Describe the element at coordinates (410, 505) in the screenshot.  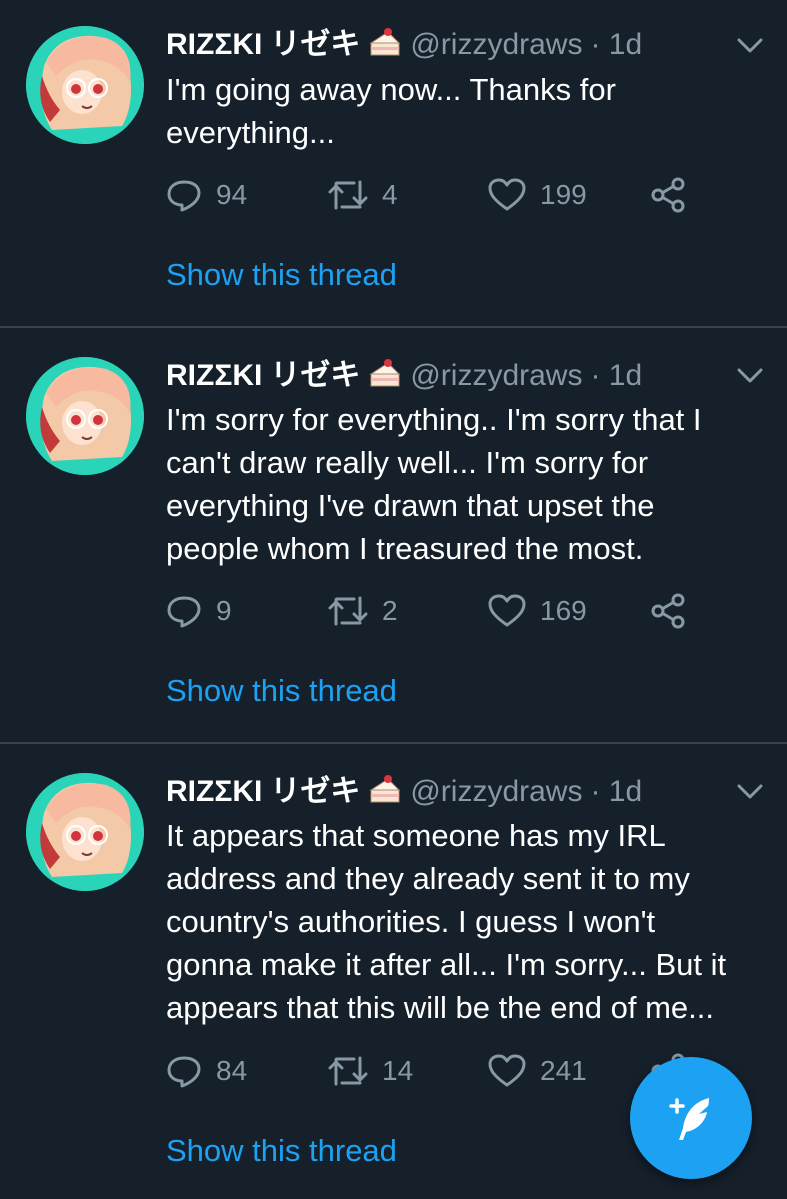
I see `tweet-text-line: everything I've drawn that upset the` at that location.